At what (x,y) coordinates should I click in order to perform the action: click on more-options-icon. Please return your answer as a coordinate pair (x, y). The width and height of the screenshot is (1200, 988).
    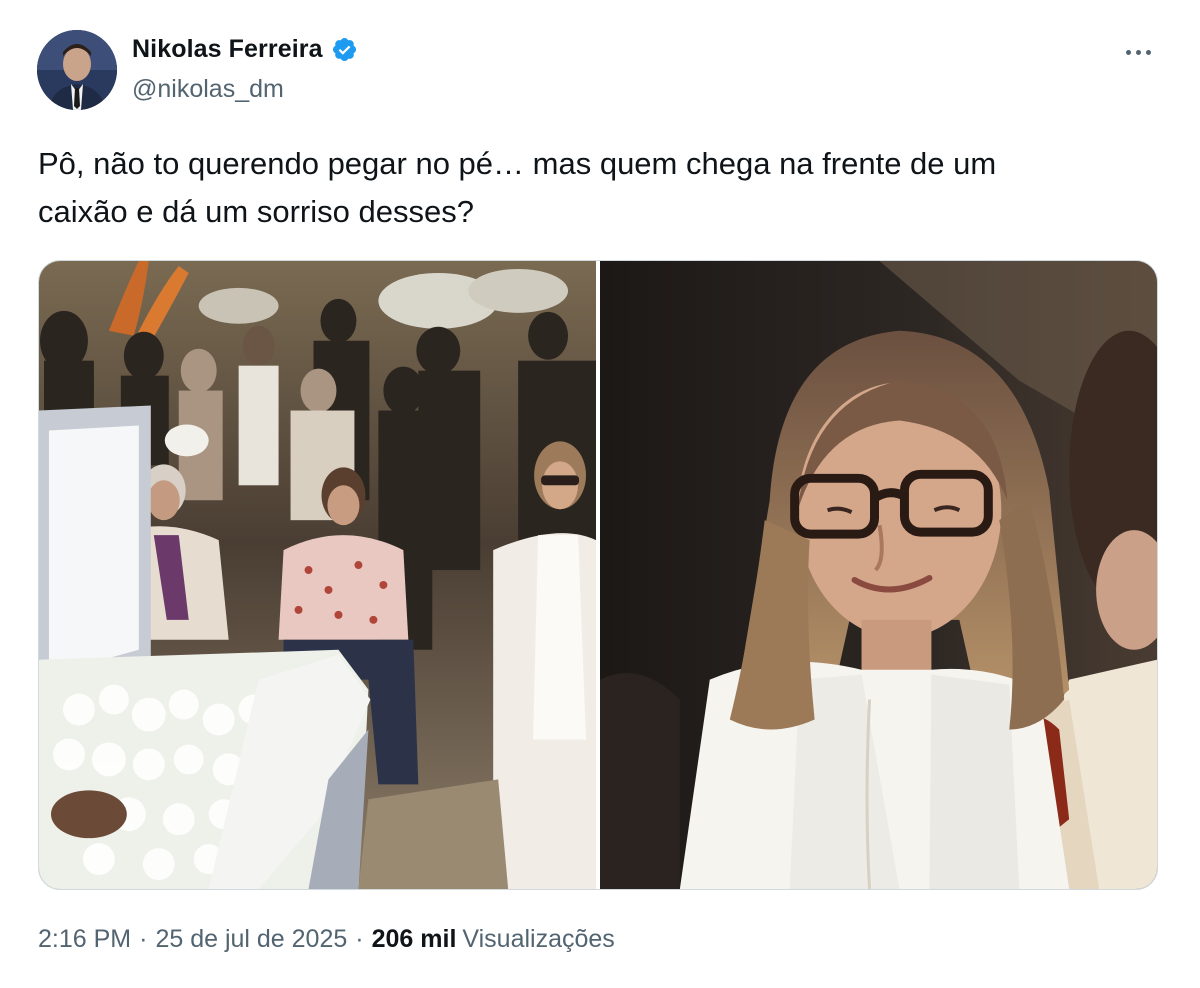
    Looking at the image, I should click on (1138, 52).